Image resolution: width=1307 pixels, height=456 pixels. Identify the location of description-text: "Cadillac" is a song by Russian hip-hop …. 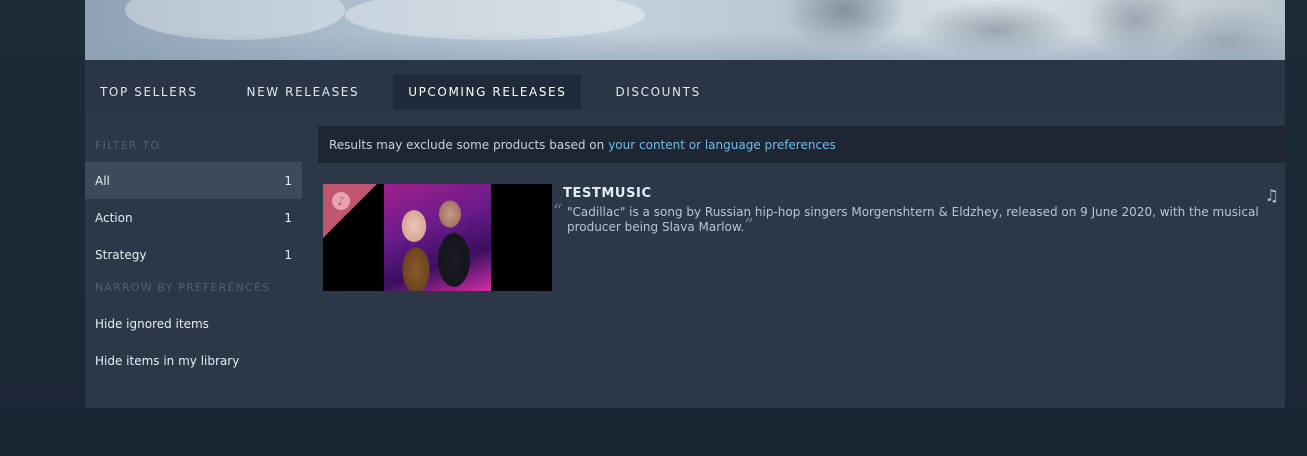
(913, 219).